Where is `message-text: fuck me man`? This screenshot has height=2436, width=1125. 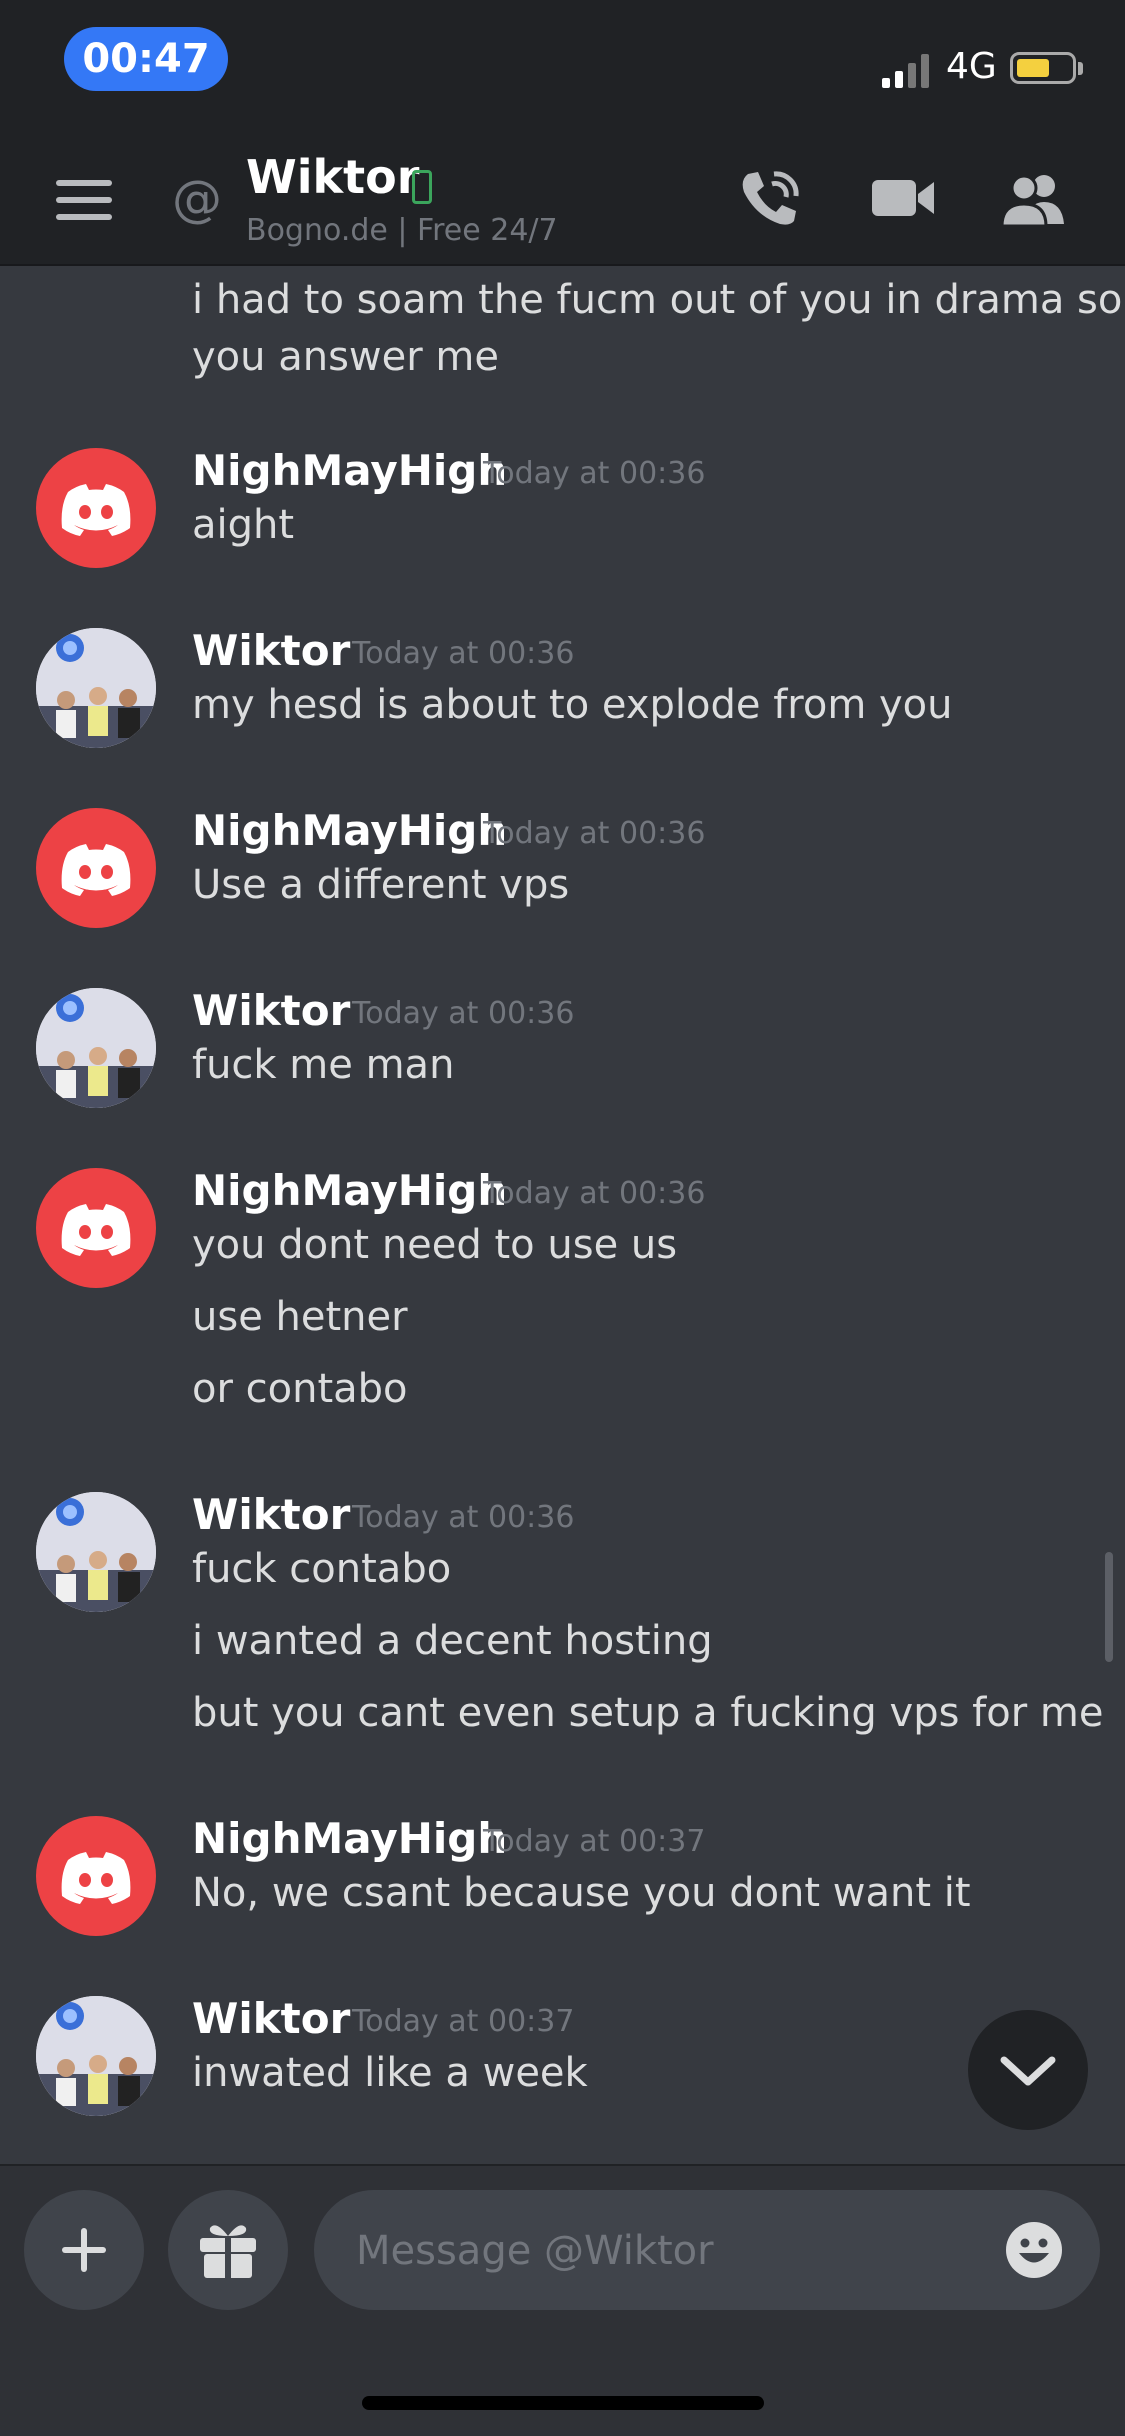 message-text: fuck me man is located at coordinates (323, 1065).